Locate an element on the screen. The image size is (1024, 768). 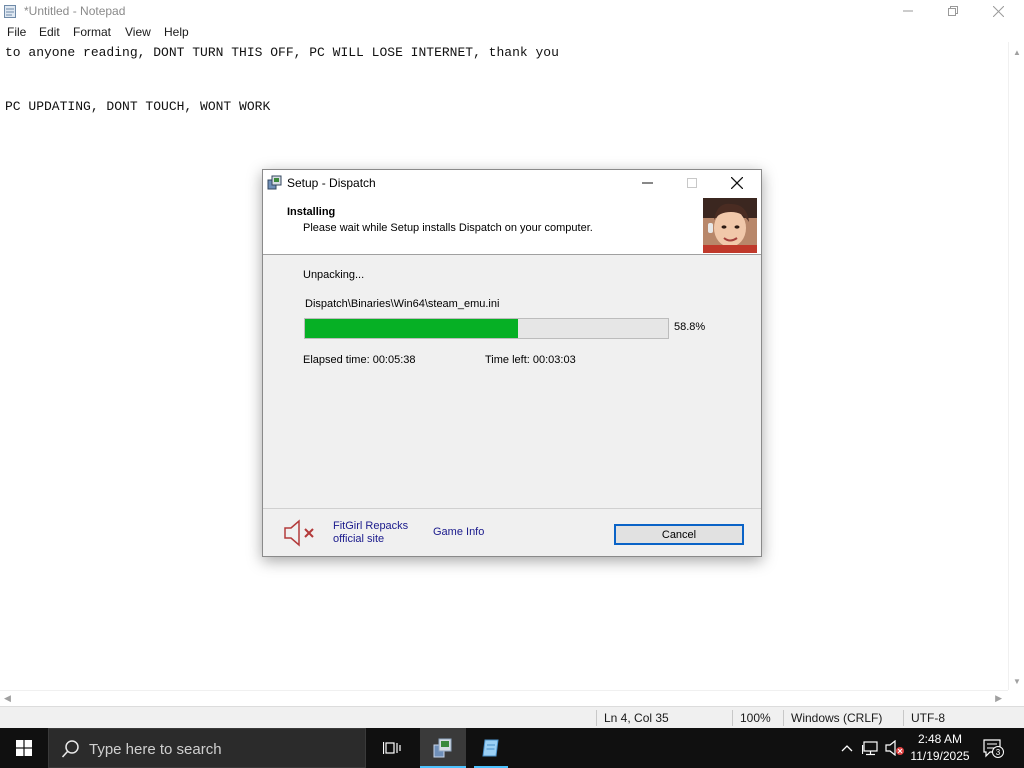
setup-maximize-button is located at coordinates (692, 183).